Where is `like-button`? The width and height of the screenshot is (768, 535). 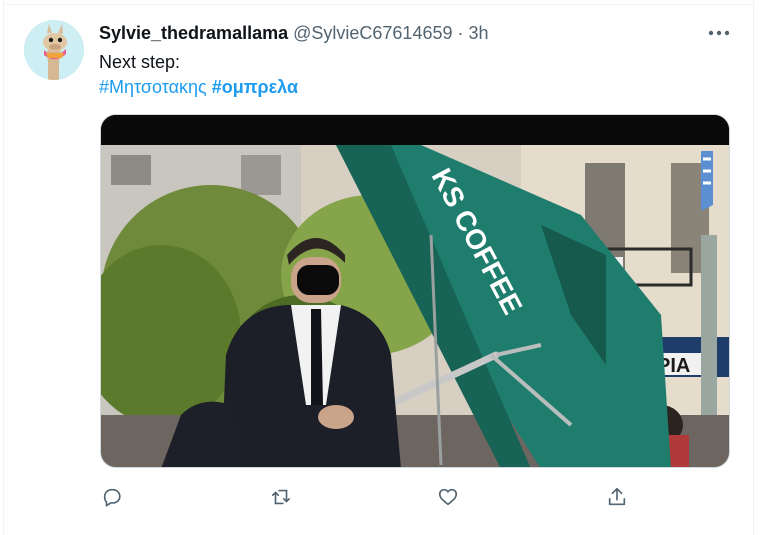 like-button is located at coordinates (448, 497).